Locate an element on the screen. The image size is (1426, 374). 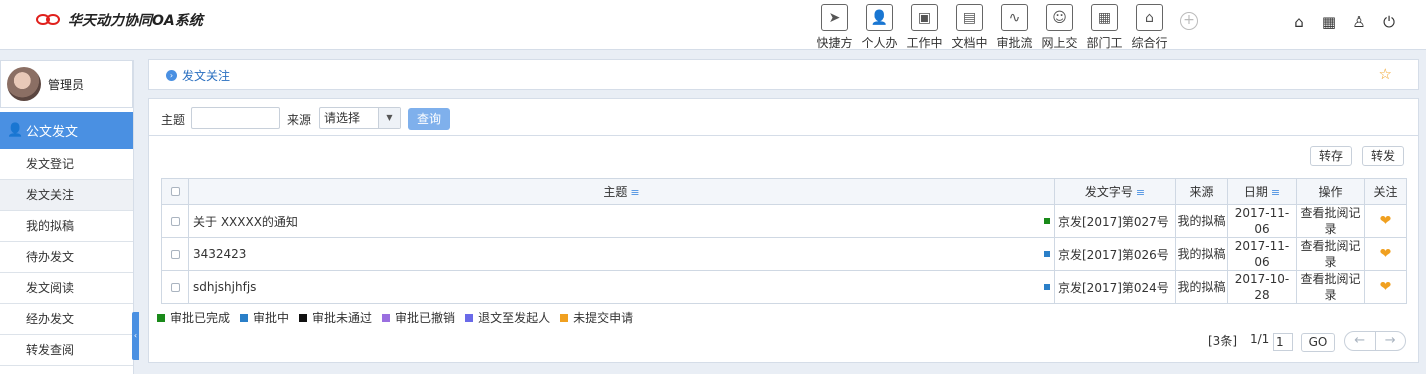
nav-item-label: 快捷方 is located at coordinates (834, 43).